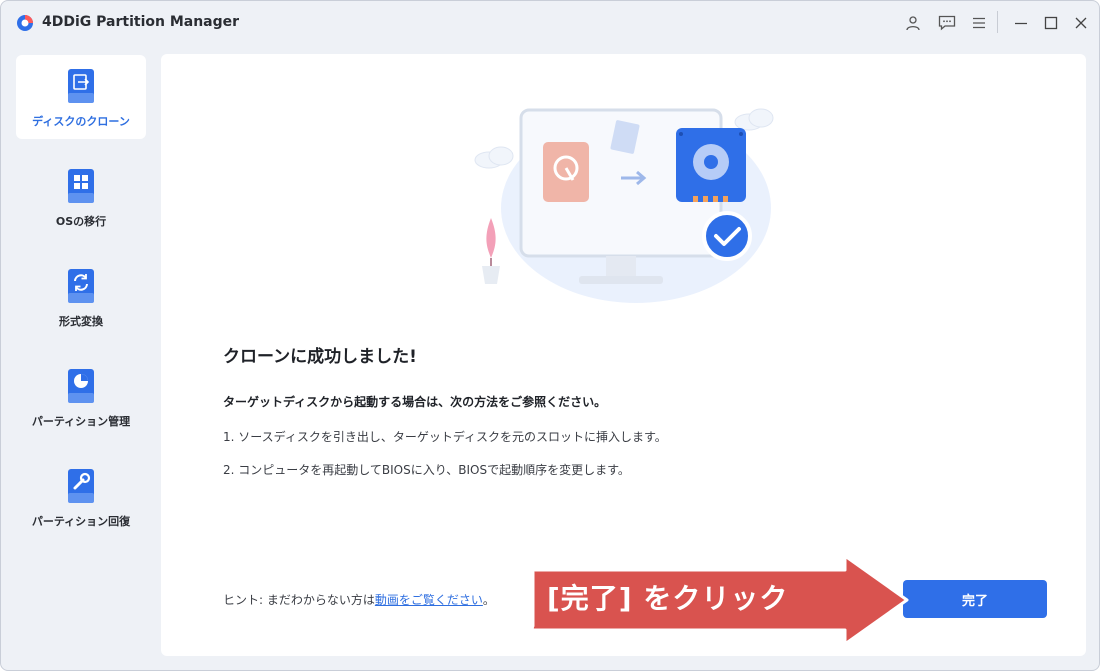 This screenshot has height=671, width=1100. I want to click on app-logo-icon, so click(25, 23).